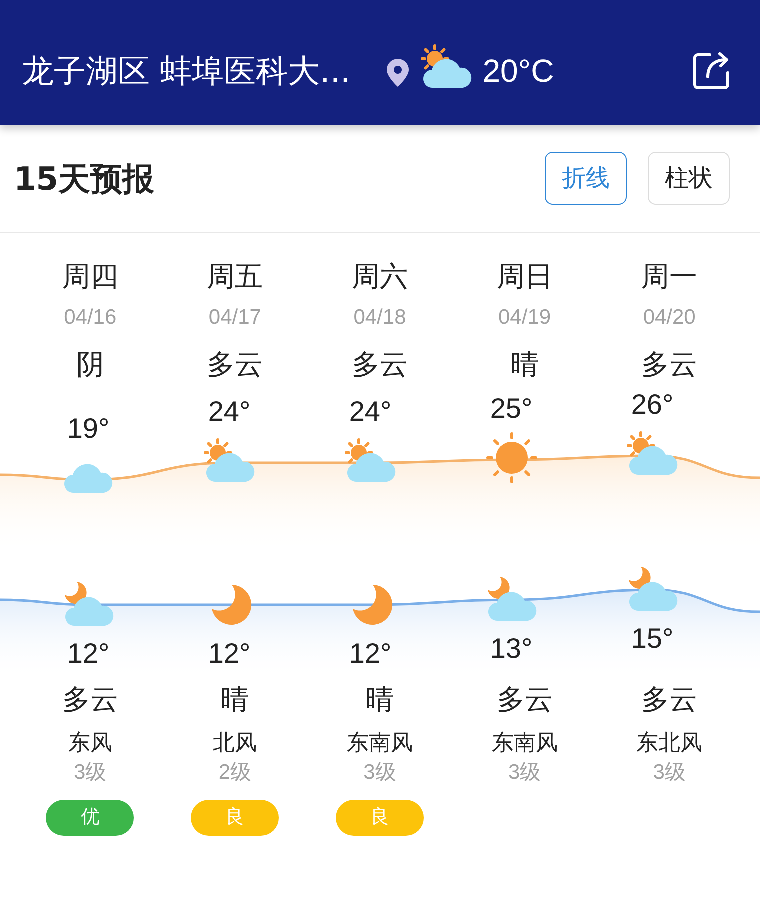 This screenshot has height=902, width=760. What do you see at coordinates (586, 178) in the screenshot?
I see `chart-type-tab: 折线` at bounding box center [586, 178].